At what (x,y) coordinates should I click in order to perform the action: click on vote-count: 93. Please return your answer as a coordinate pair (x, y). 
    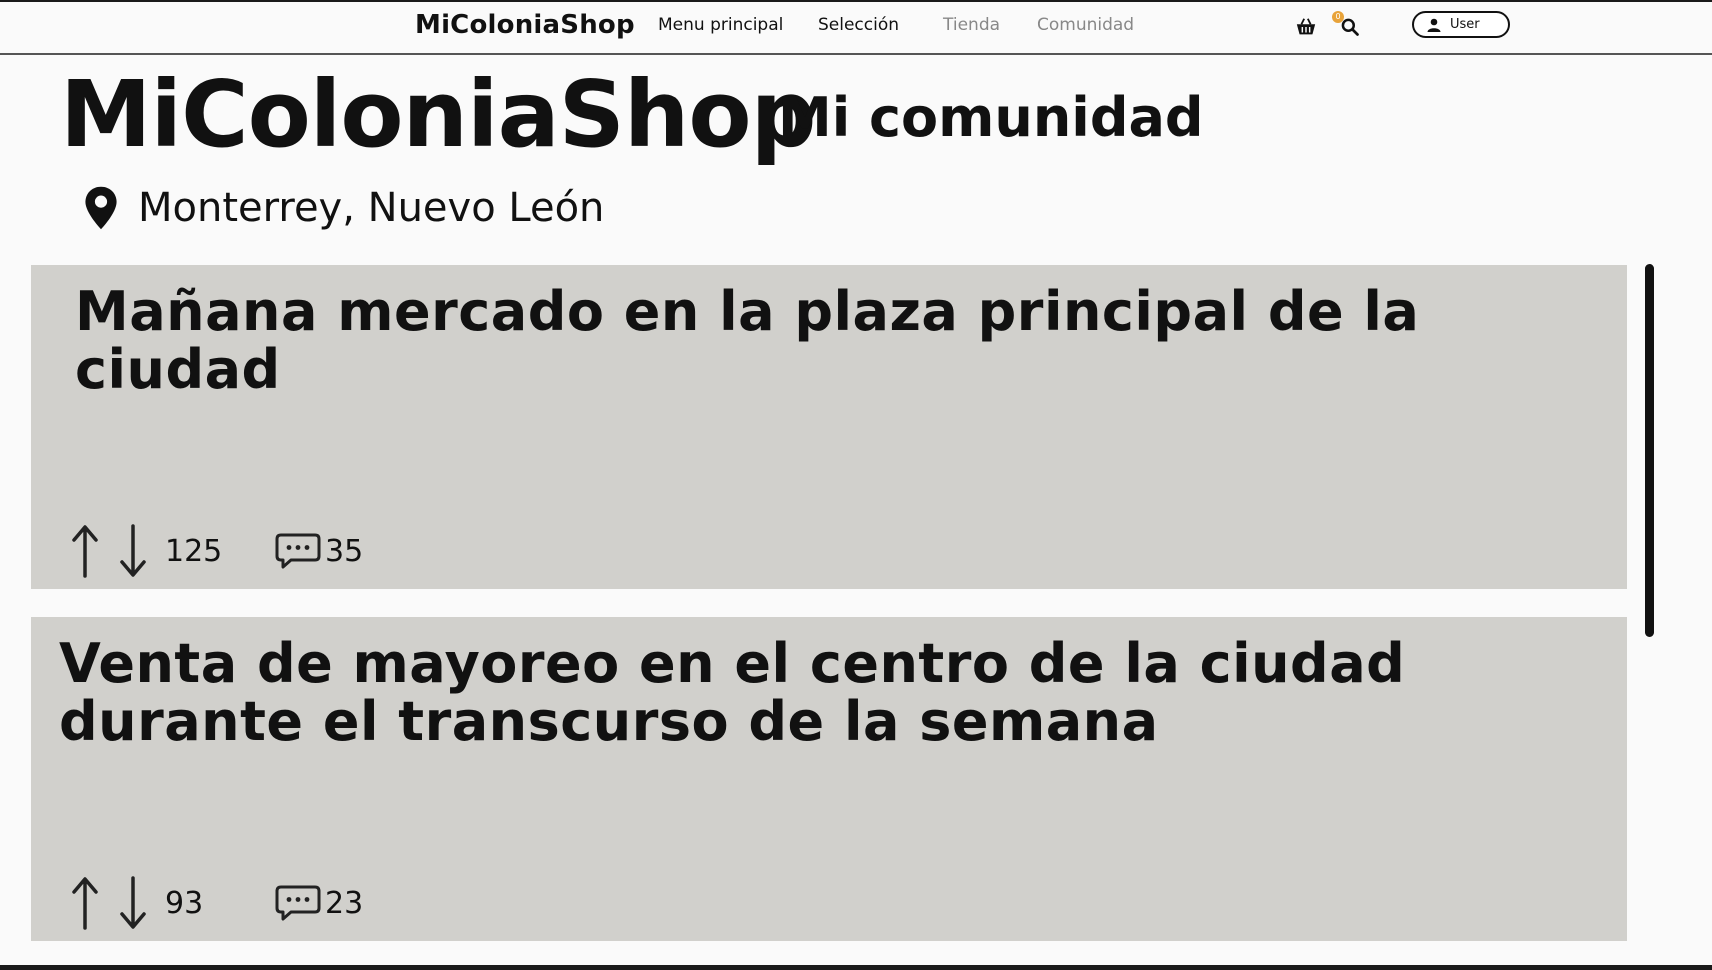
    Looking at the image, I should click on (184, 903).